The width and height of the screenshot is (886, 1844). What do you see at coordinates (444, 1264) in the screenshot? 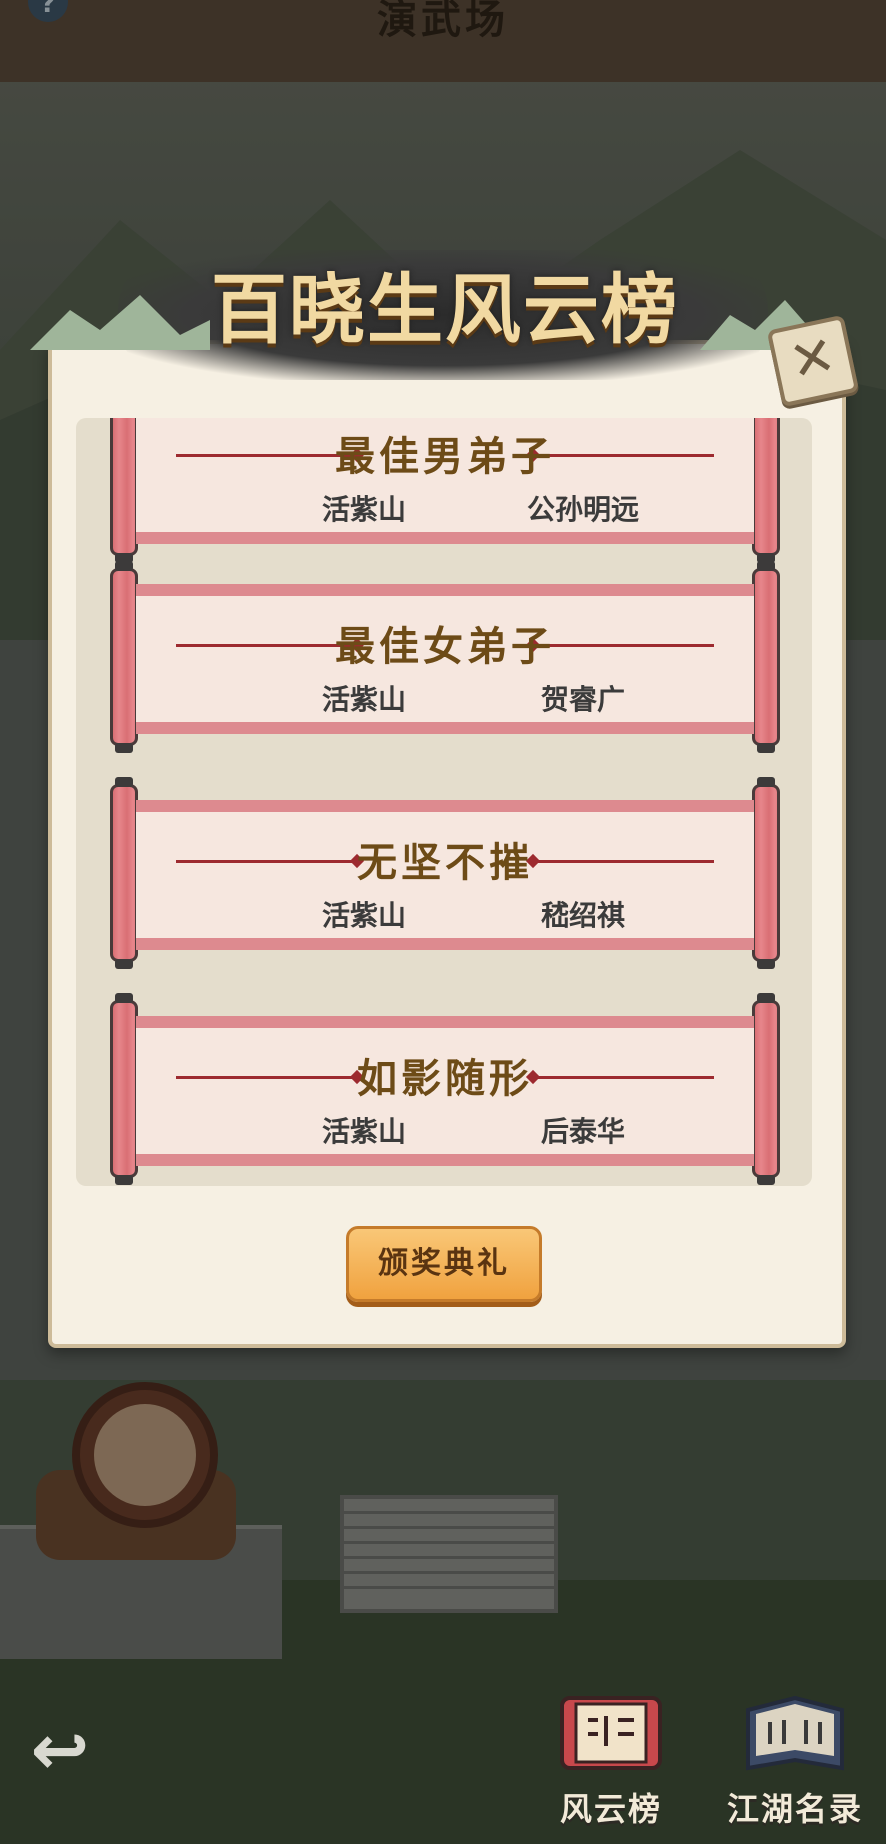
I see `award-ceremony-button: 颁奖典礼` at bounding box center [444, 1264].